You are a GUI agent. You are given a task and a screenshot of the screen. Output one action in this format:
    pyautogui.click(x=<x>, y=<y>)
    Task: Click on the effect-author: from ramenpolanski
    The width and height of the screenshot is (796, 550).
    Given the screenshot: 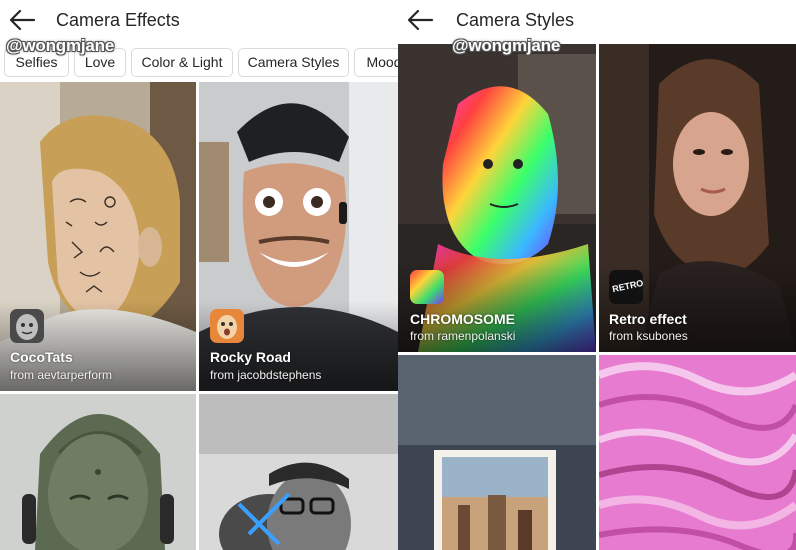 What is the action you would take?
    pyautogui.click(x=463, y=336)
    